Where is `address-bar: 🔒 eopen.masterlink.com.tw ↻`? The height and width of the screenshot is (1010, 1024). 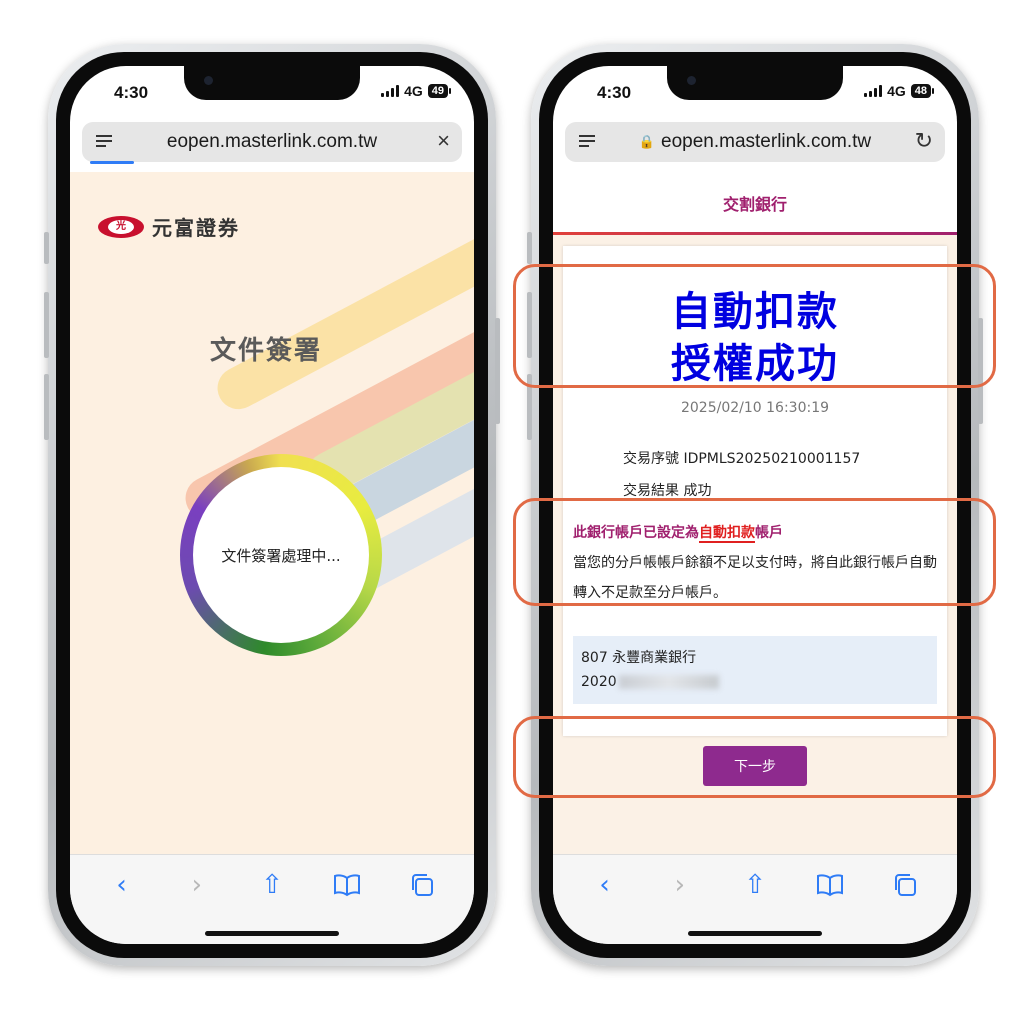 address-bar: 🔒 eopen.masterlink.com.tw ↻ is located at coordinates (755, 142).